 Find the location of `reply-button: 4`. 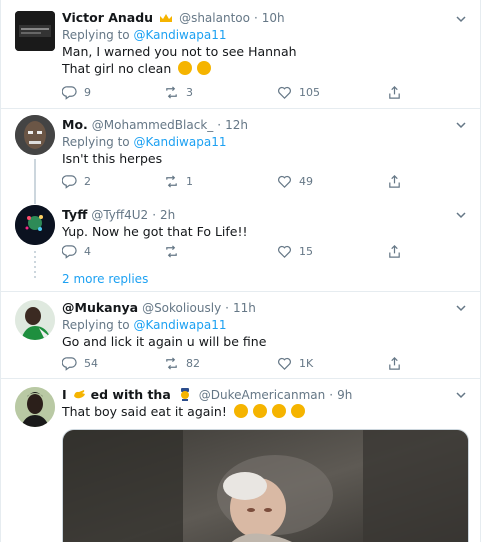

reply-button: 4 is located at coordinates (76, 251).